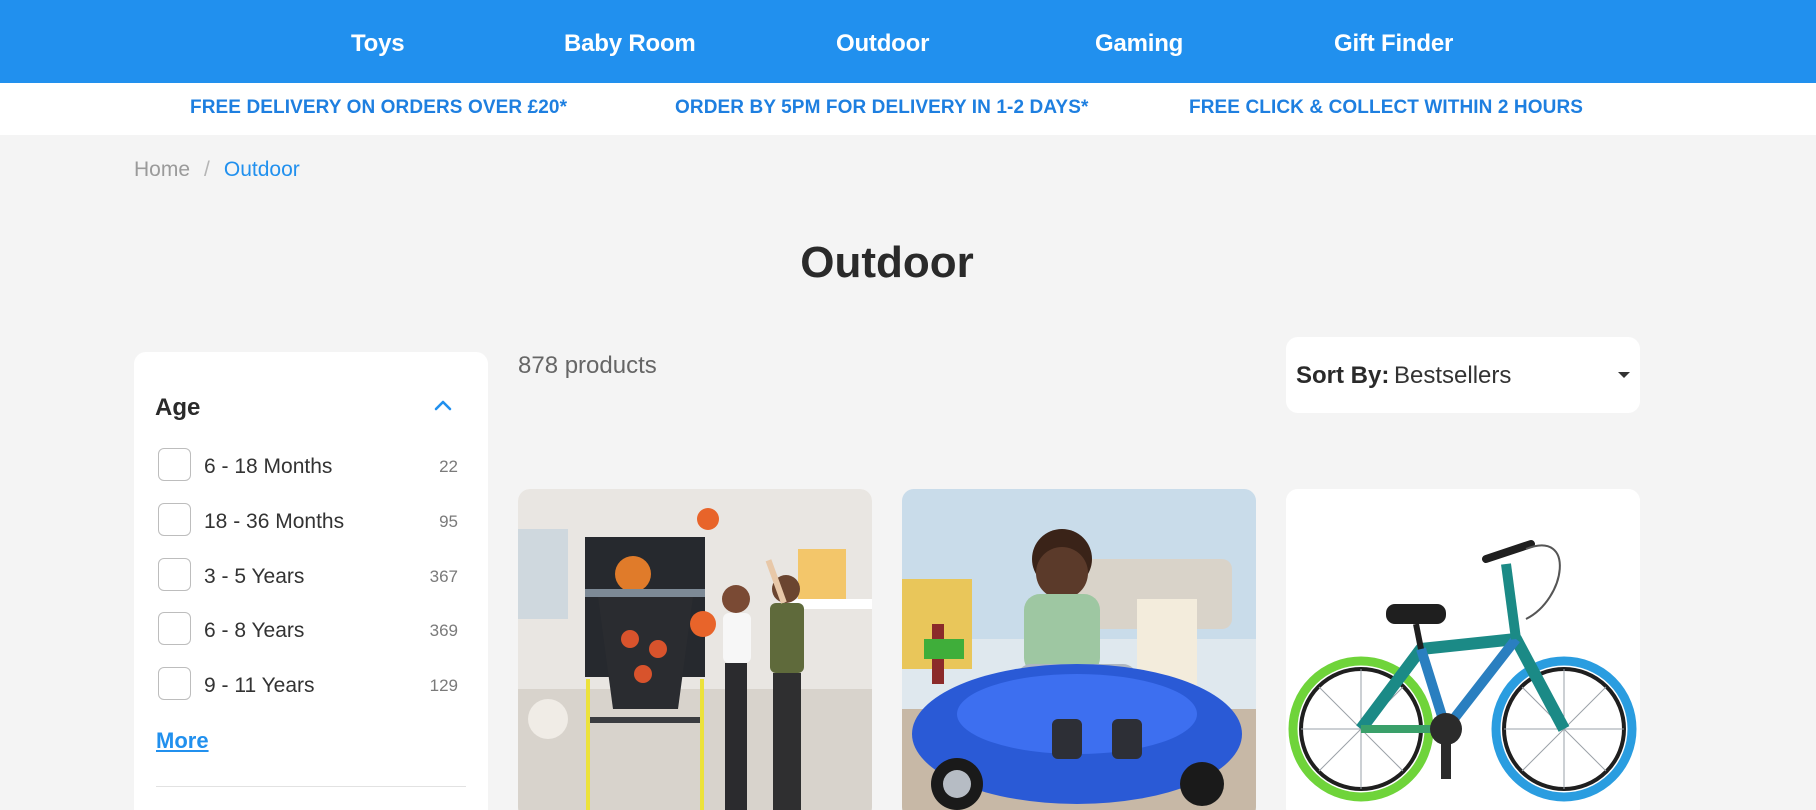 The height and width of the screenshot is (810, 1816). Describe the element at coordinates (274, 521) in the screenshot. I see `filter-option-label: 18 - 36 Months` at that location.